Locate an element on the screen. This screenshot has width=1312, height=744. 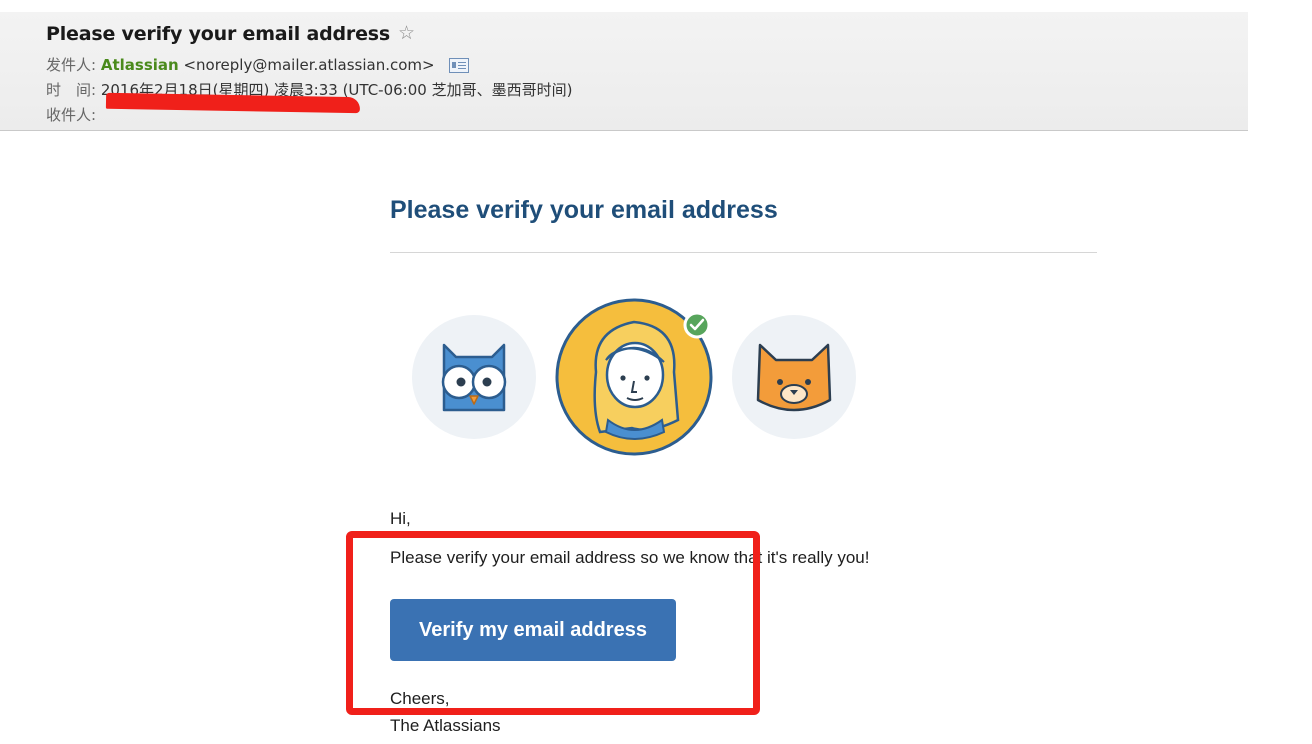
star-icon: ☆ is located at coordinates (406, 33).